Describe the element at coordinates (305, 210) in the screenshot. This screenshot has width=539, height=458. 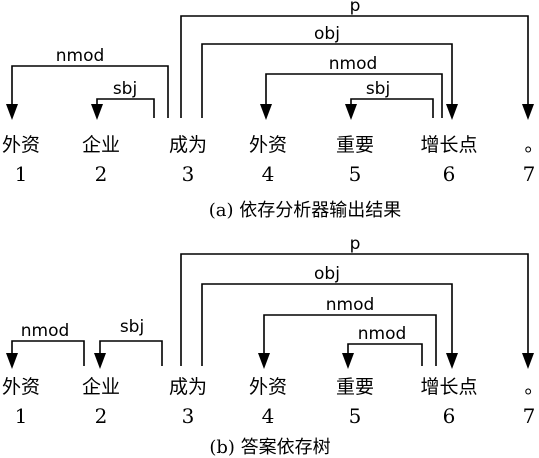
I see `caption: (a) 依存分析器输出结果` at that location.